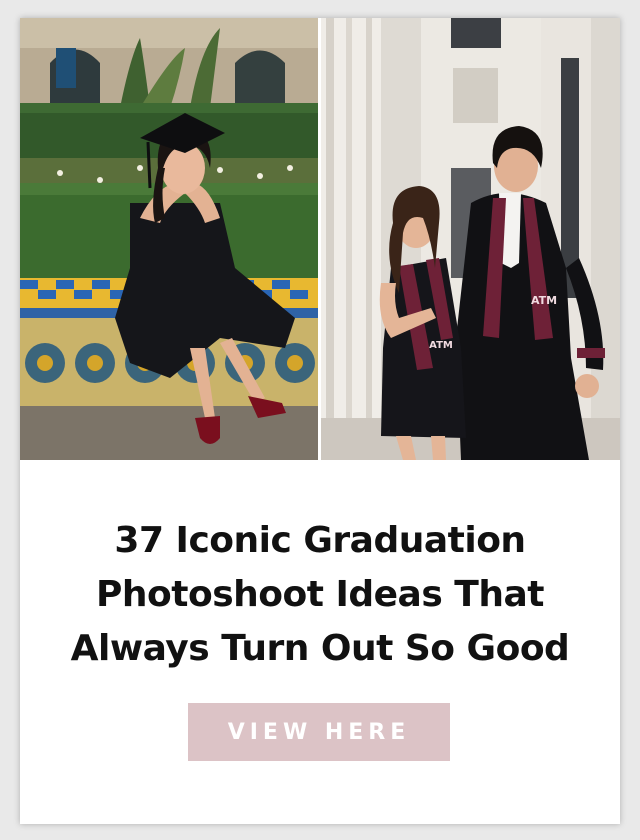 The height and width of the screenshot is (840, 640). What do you see at coordinates (320, 648) in the screenshot?
I see `title-line: Always Turn Out So Good` at bounding box center [320, 648].